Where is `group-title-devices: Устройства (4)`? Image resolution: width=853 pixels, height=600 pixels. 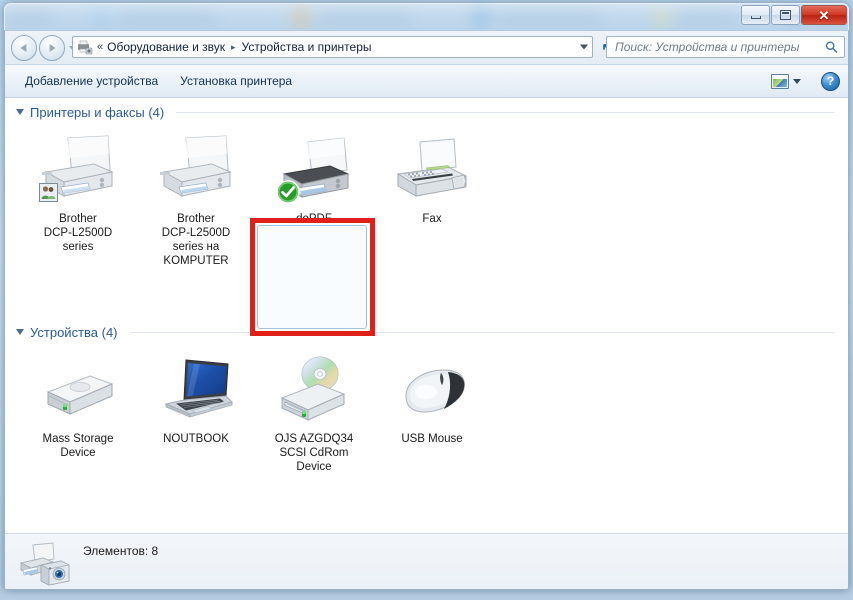
group-title-devices: Устройства (4) is located at coordinates (74, 332).